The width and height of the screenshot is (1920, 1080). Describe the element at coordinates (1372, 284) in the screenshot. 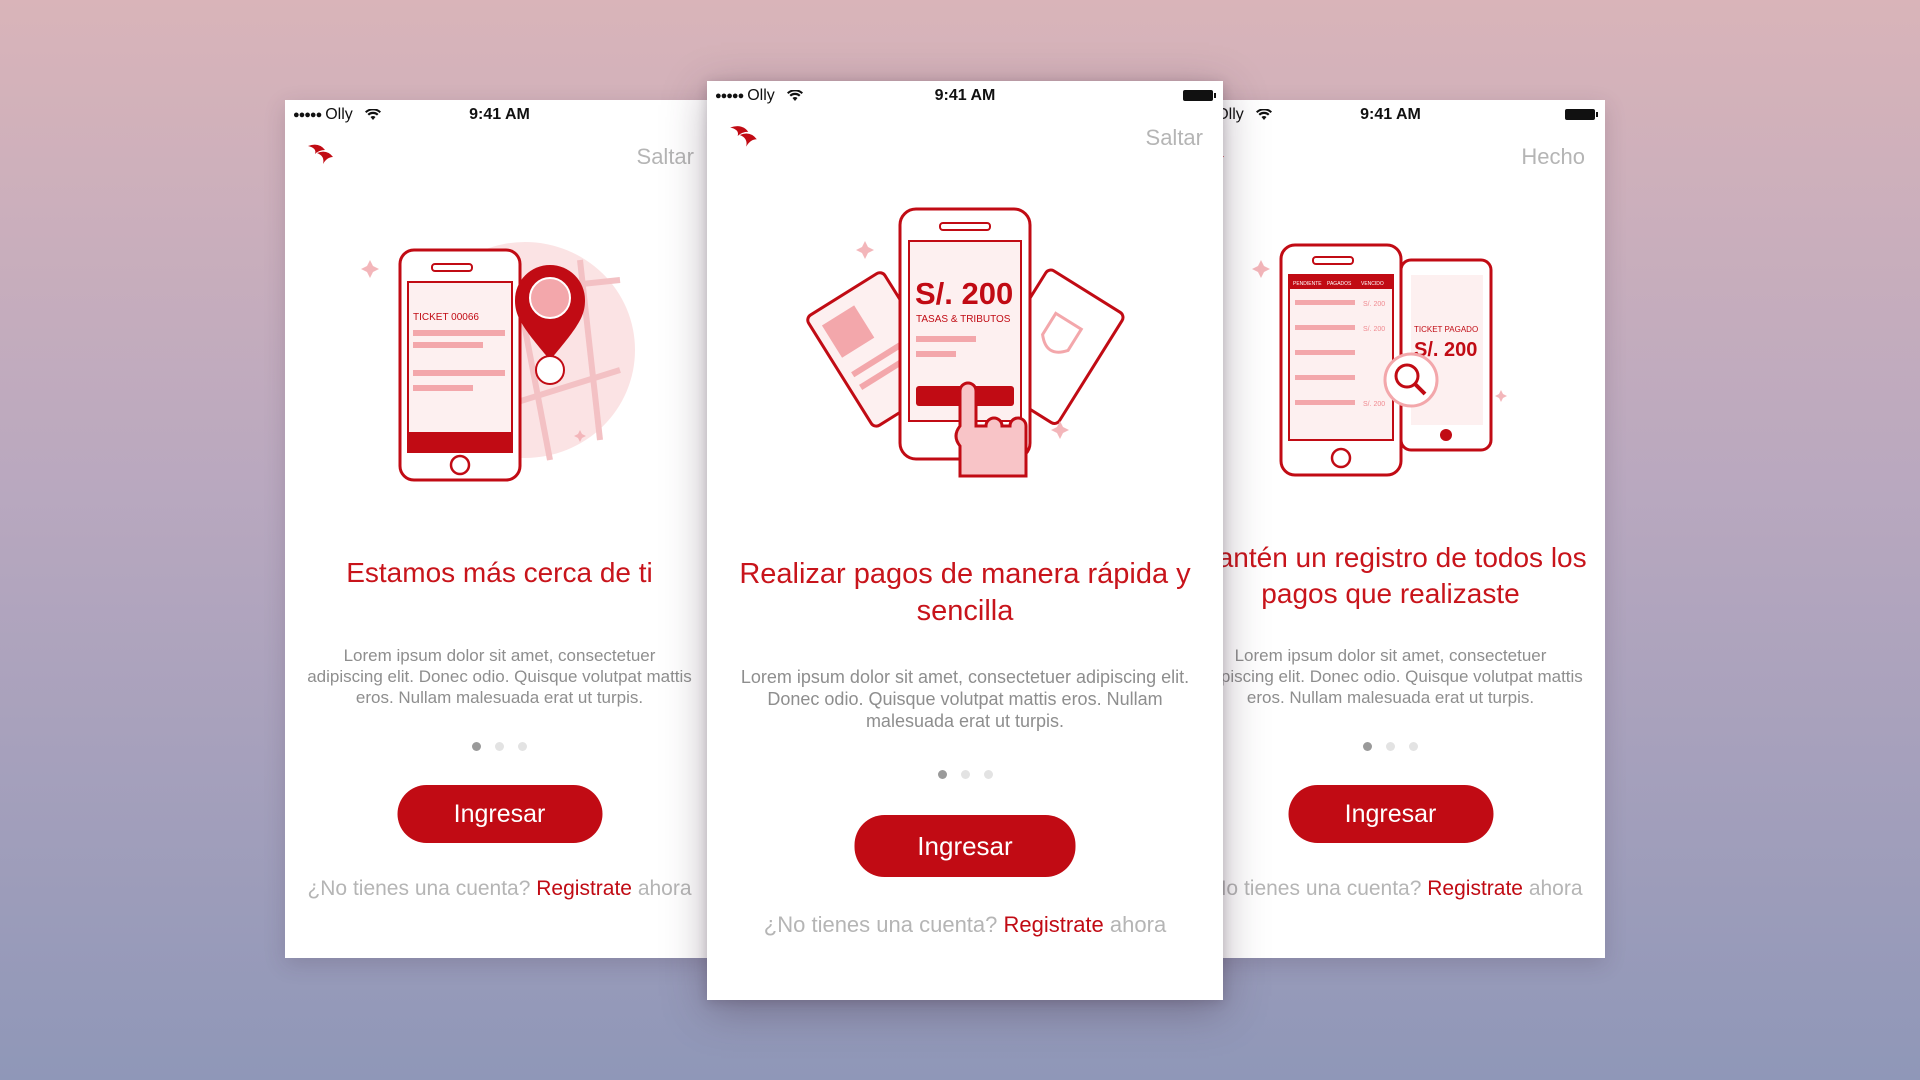

I see `tab-overdue: VENCIDO` at that location.